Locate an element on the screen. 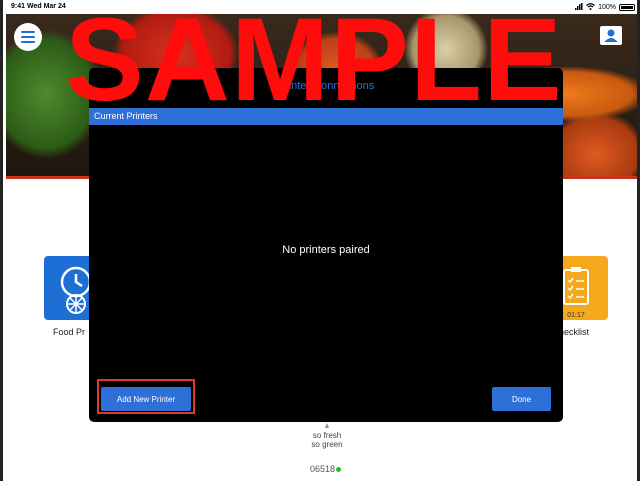 This screenshot has width=640, height=481. logo-line-2: so green is located at coordinates (327, 444).